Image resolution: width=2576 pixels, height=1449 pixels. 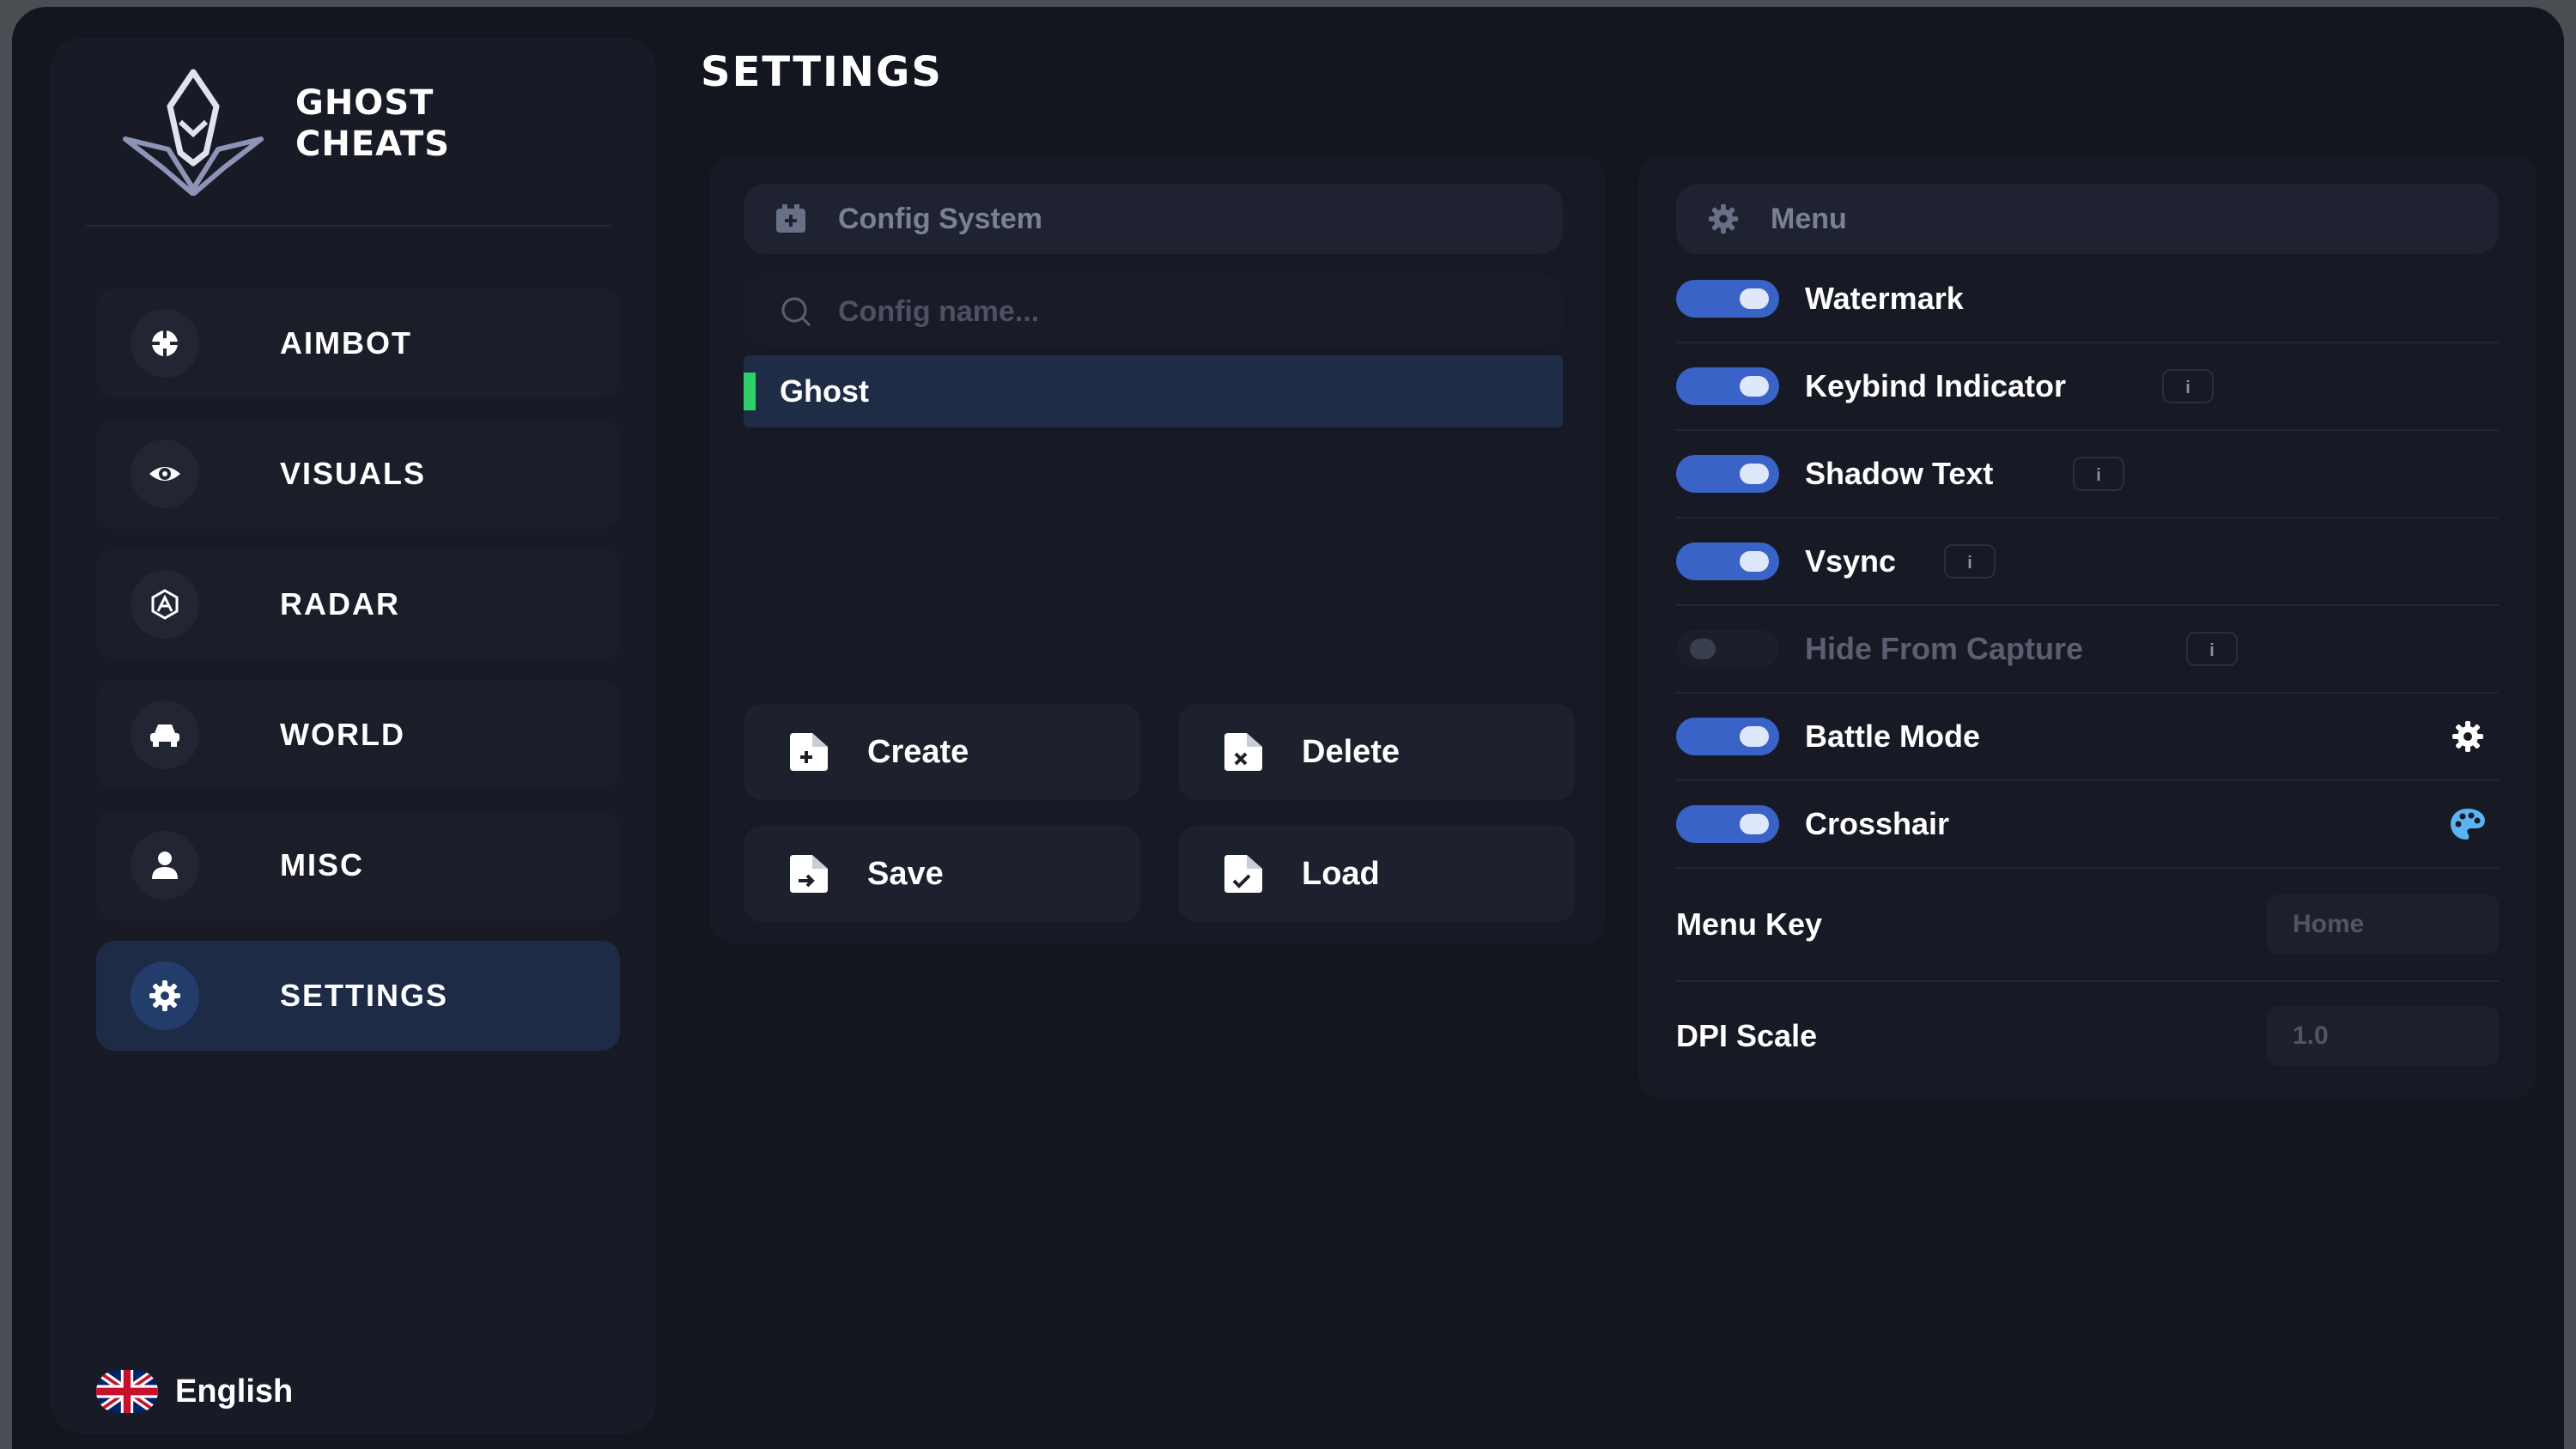 I want to click on setting-label: Crosshair, so click(x=1878, y=823).